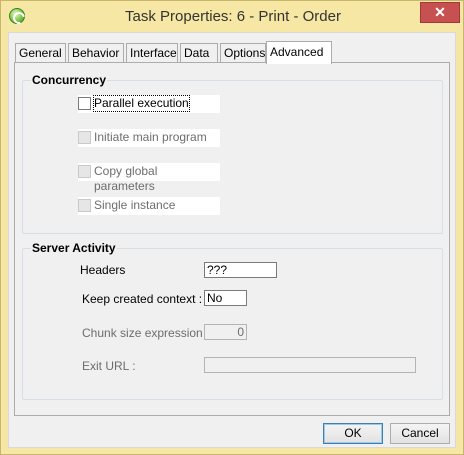  I want to click on ok-button: OK, so click(353, 433).